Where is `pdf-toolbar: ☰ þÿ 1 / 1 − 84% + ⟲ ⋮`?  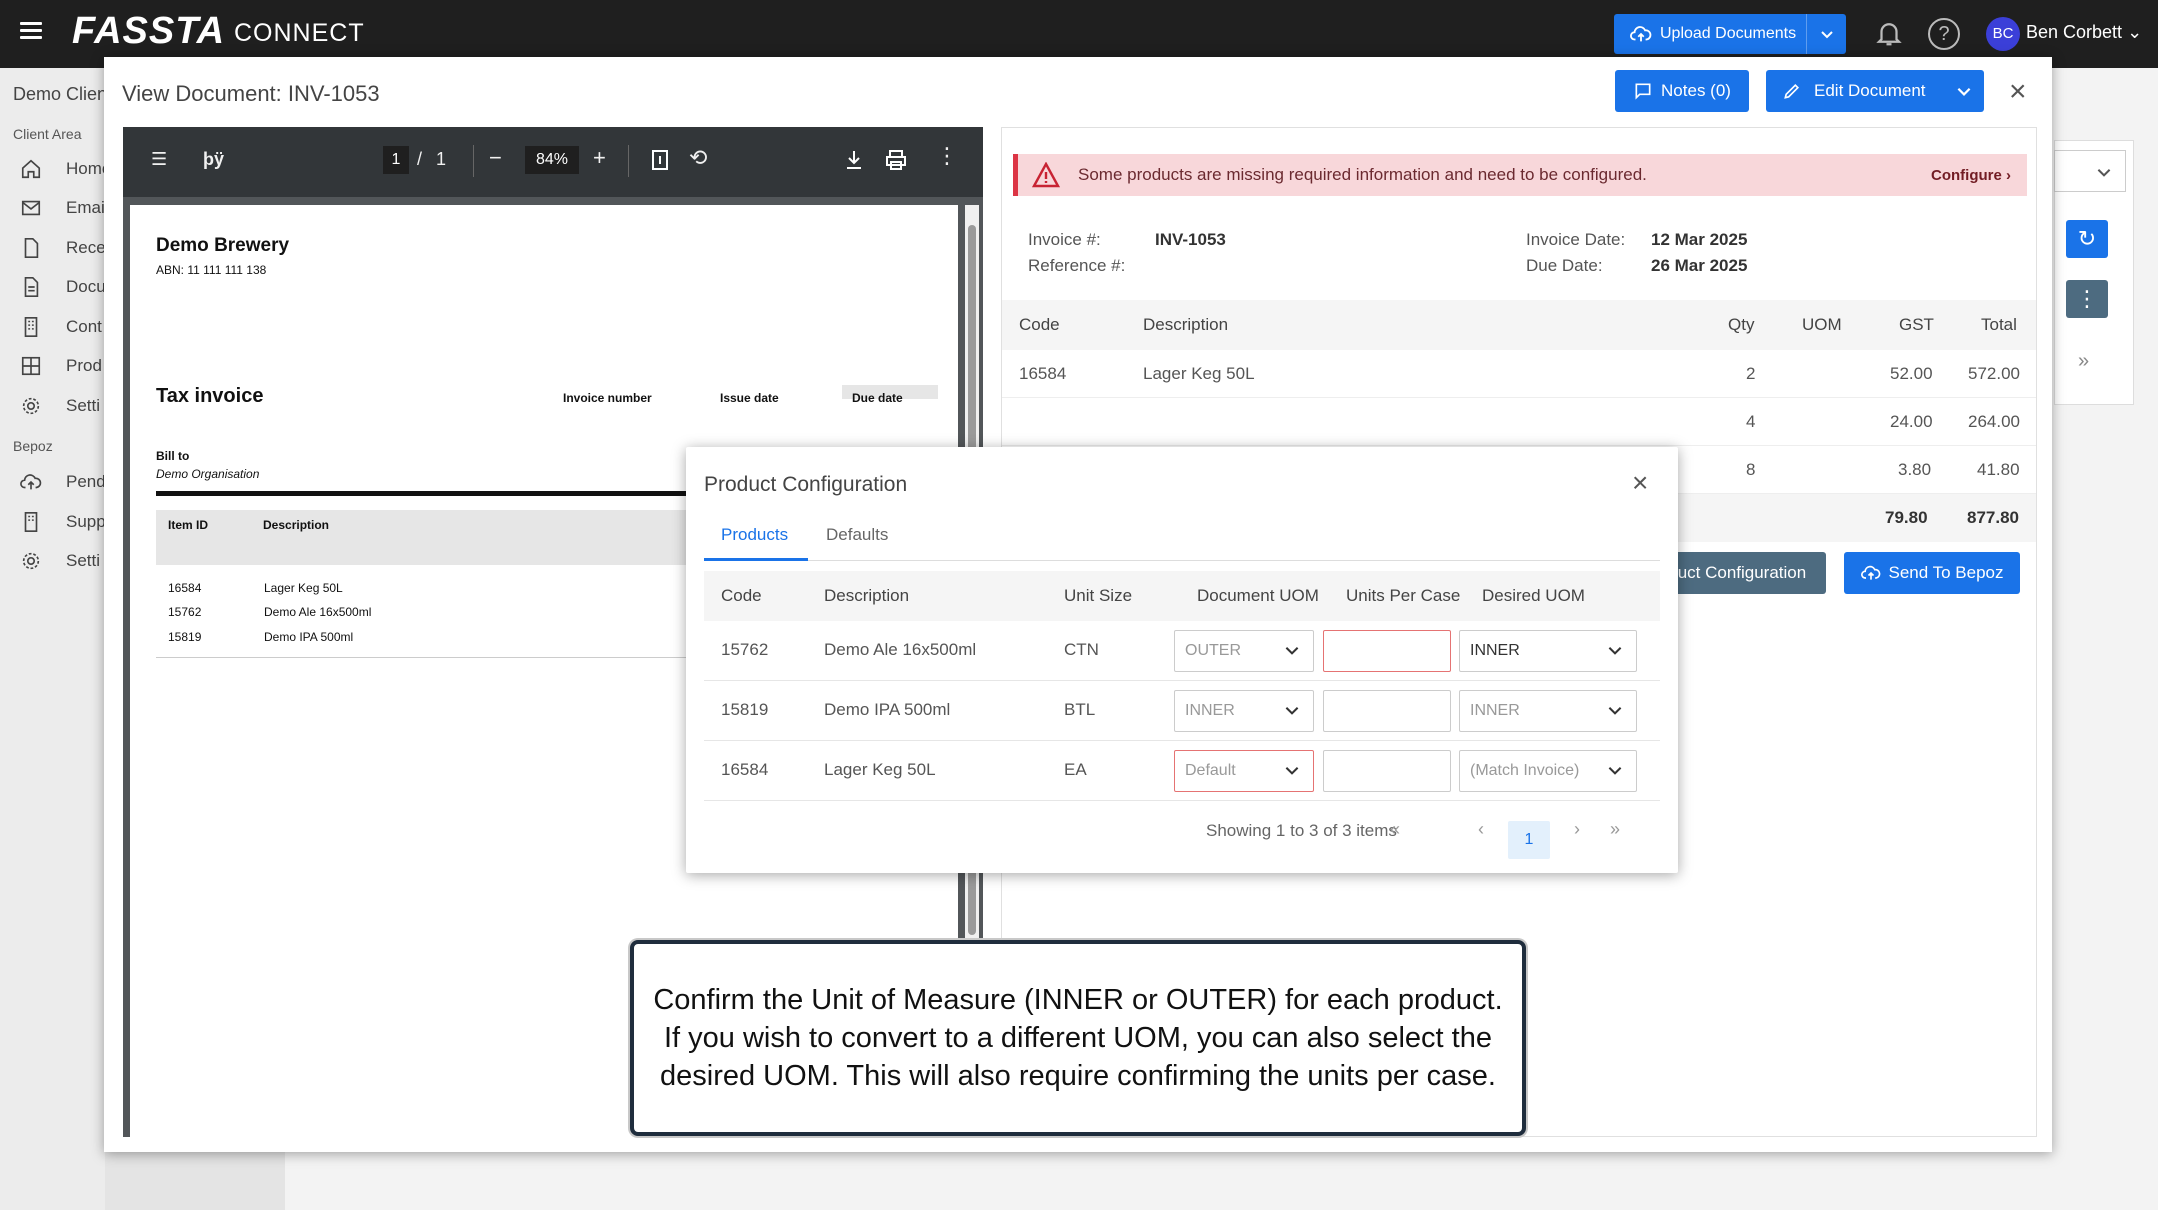
pdf-toolbar: ☰ þÿ 1 / 1 − 84% + ⟲ ⋮ is located at coordinates (553, 162).